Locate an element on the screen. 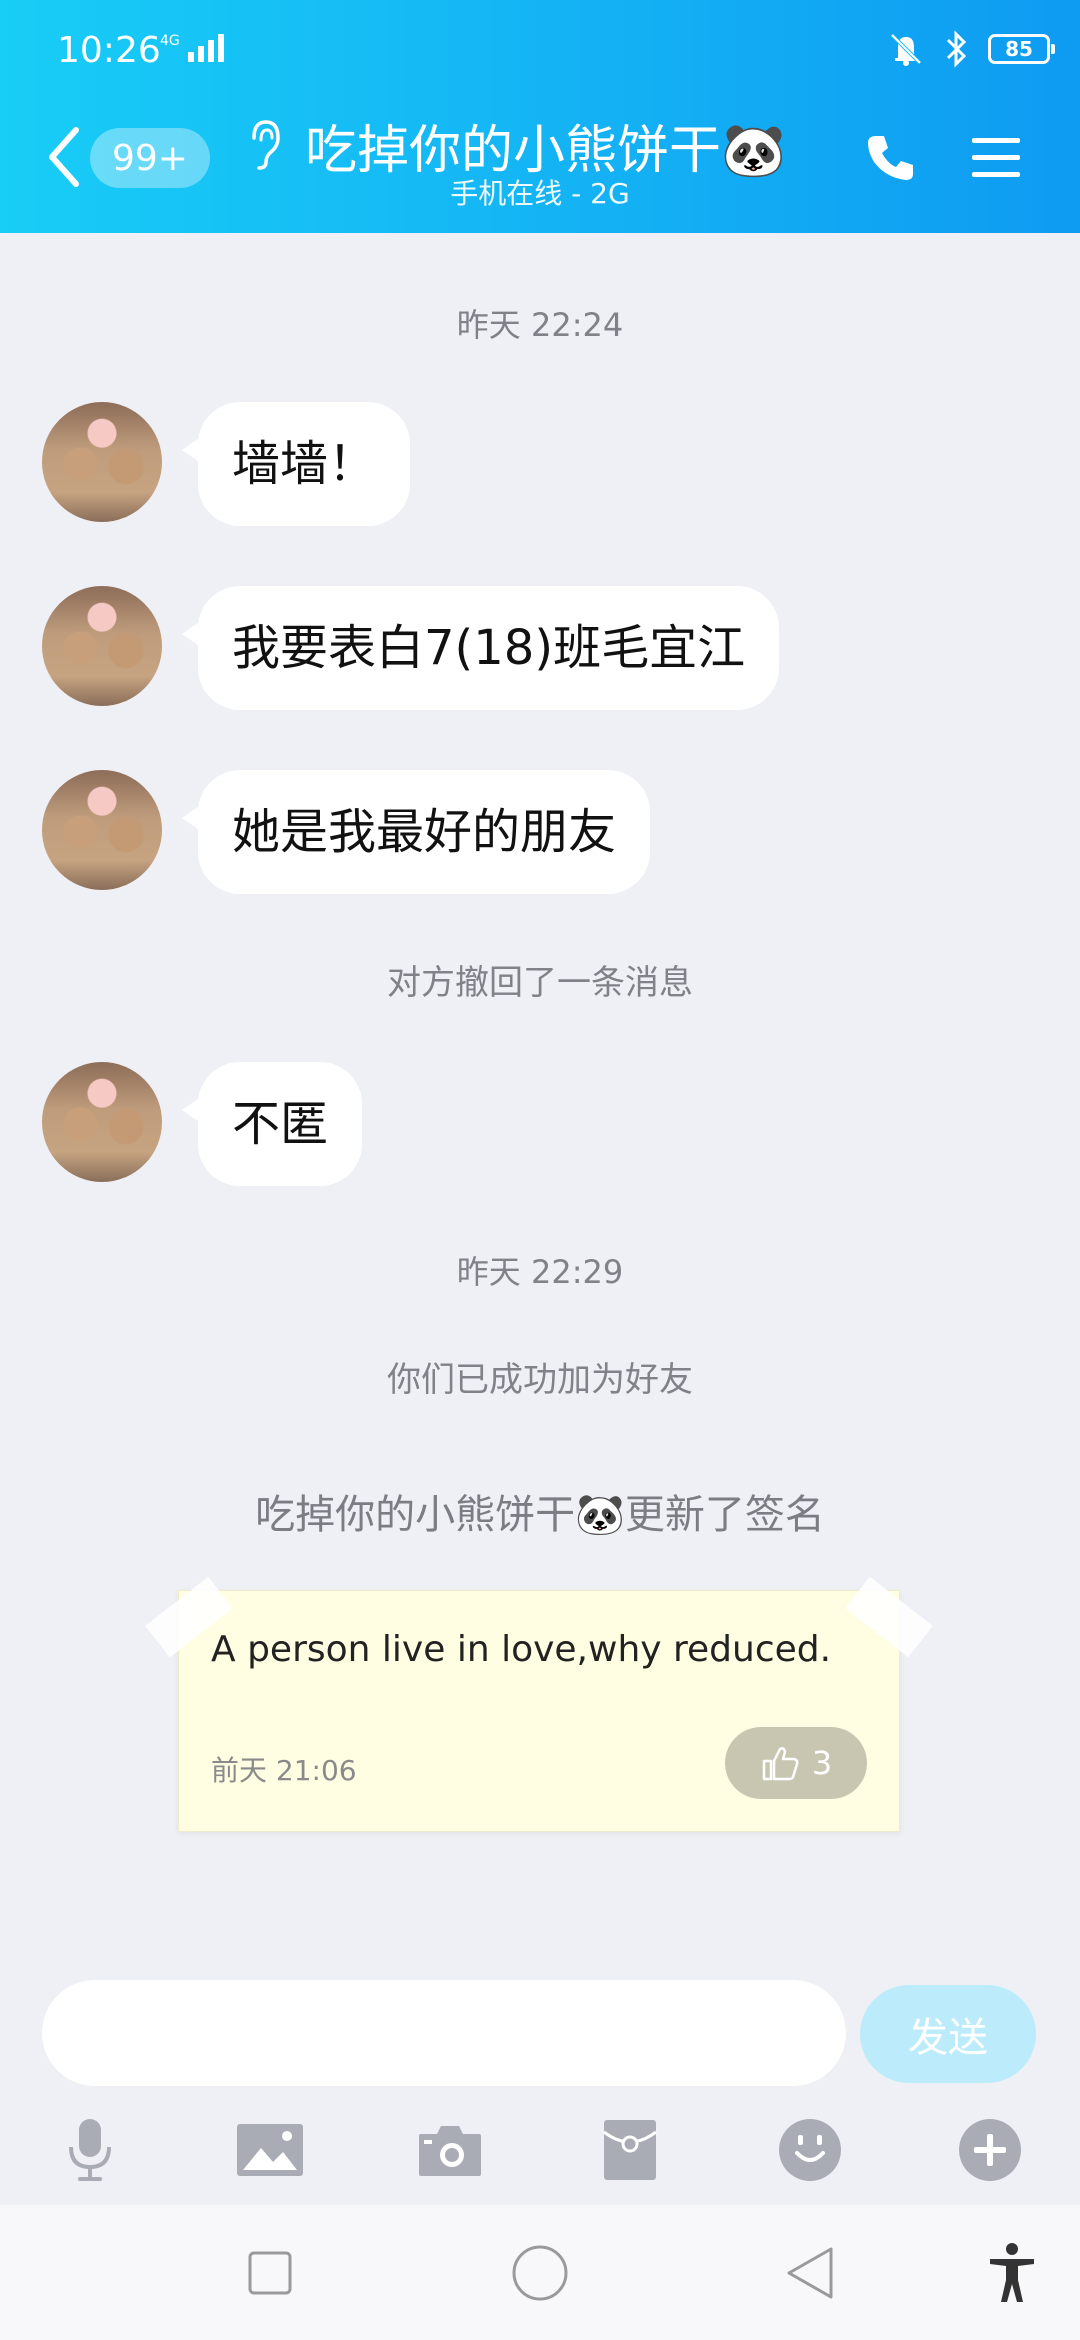 Image resolution: width=1080 pixels, height=2340 pixels. message-bubble: 我要表白7(18)班毛宜江 is located at coordinates (480, 648).